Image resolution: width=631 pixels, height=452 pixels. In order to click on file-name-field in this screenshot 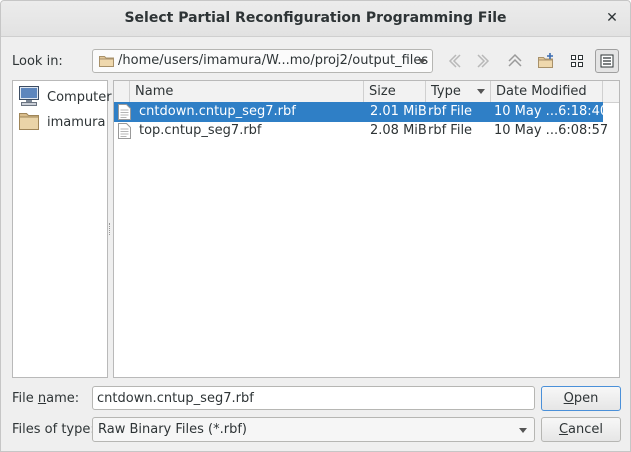, I will do `click(313, 398)`.